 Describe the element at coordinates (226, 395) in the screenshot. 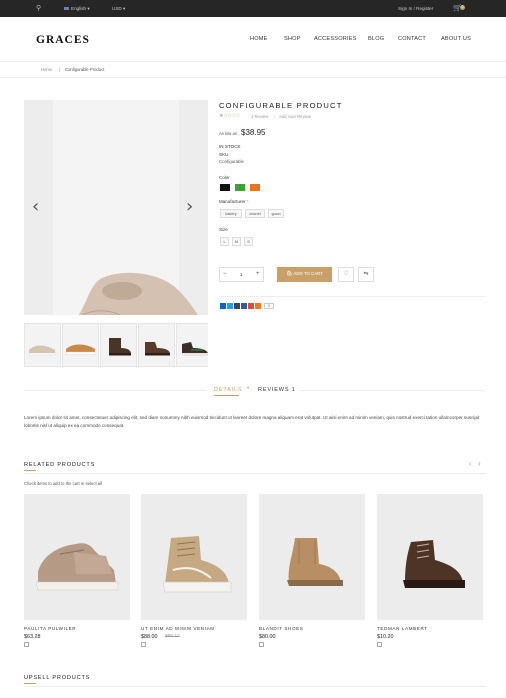

I see `tab-details-underline` at that location.